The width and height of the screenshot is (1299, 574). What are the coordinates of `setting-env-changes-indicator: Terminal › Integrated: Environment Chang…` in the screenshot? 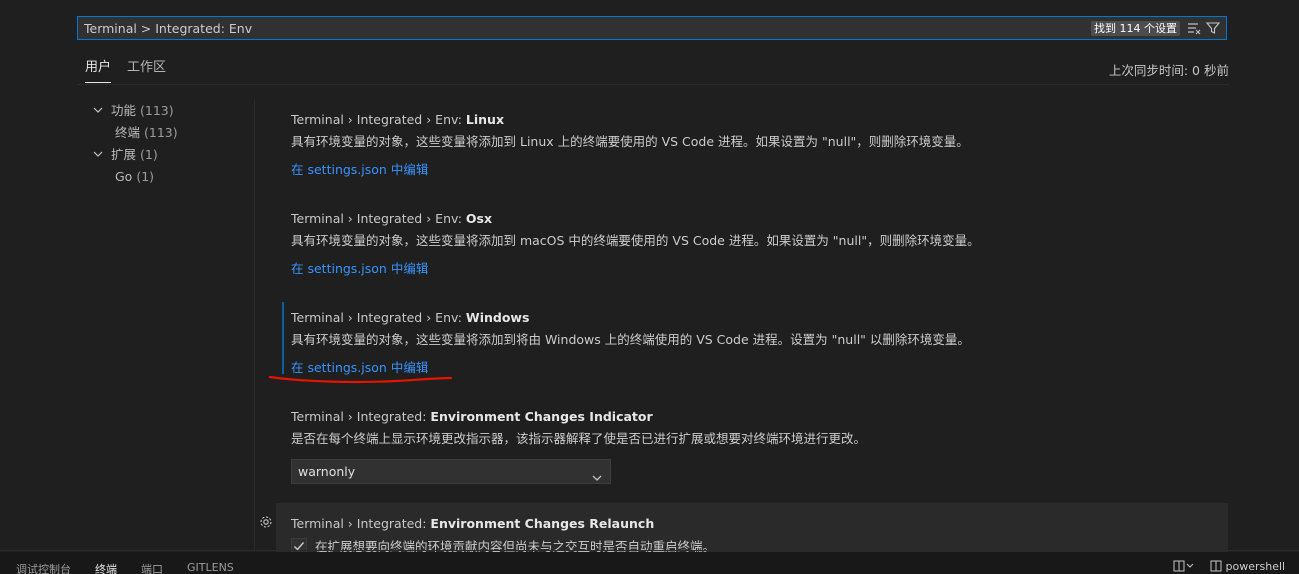 It's located at (752, 445).